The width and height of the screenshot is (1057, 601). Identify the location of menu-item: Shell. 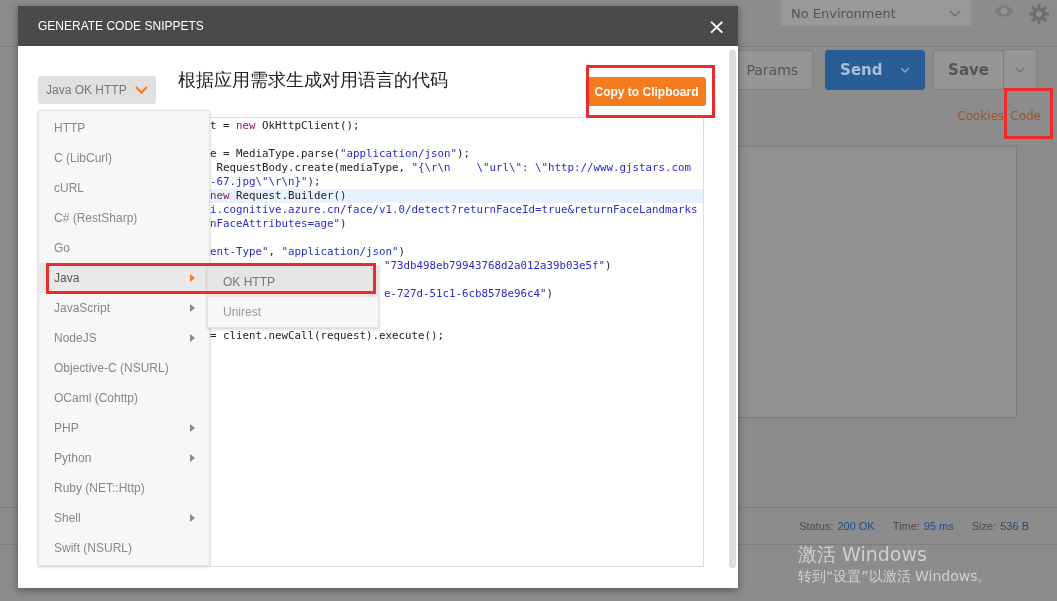
(124, 518).